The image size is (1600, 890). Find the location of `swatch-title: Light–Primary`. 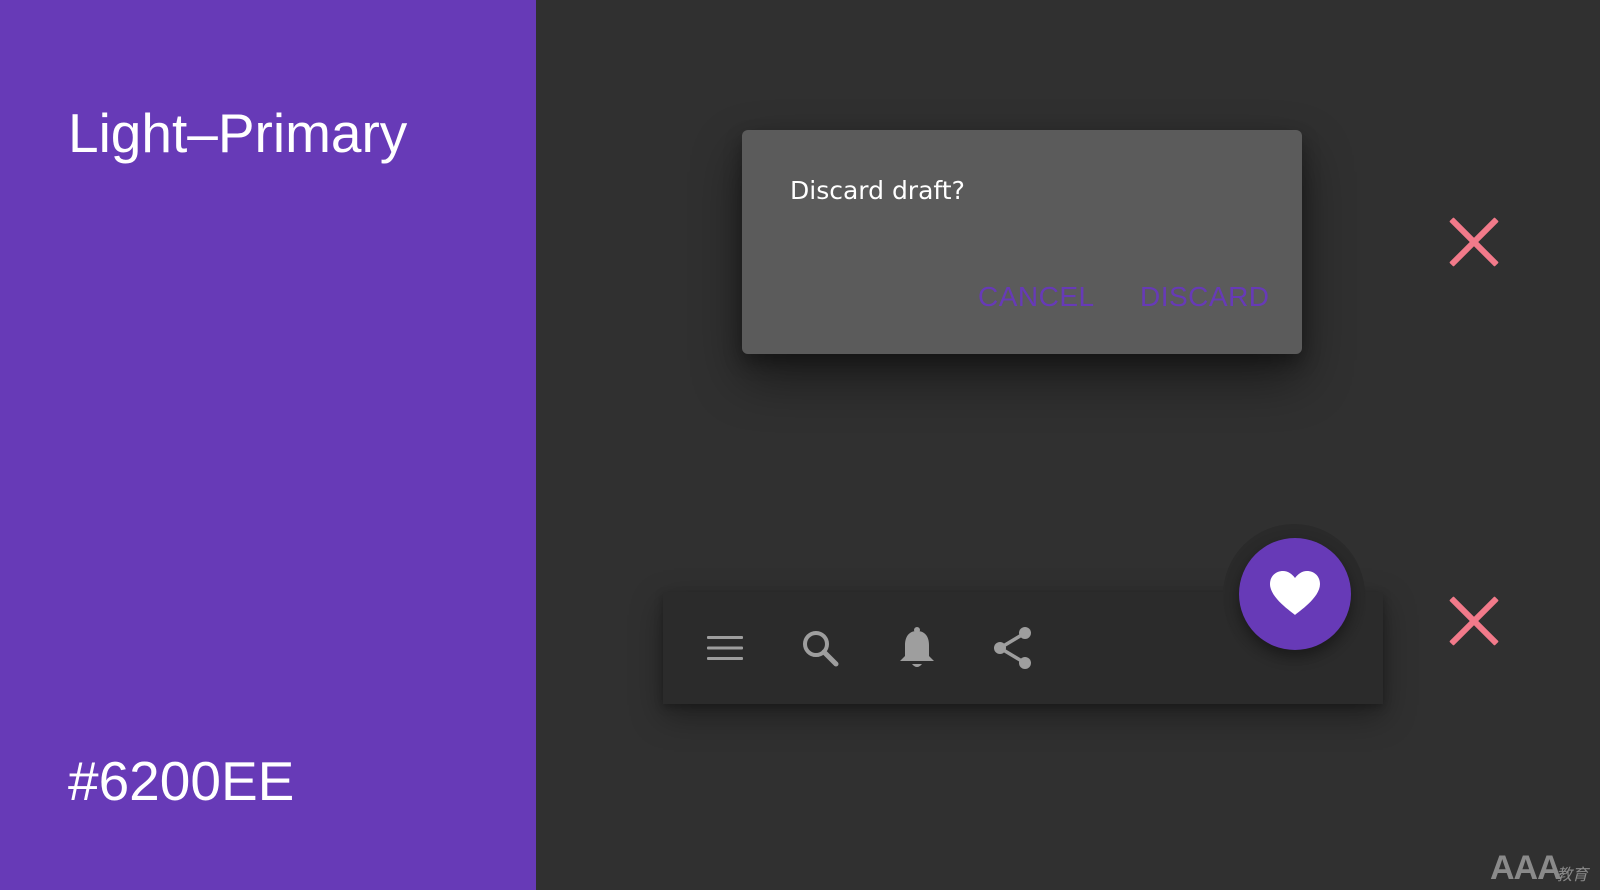

swatch-title: Light–Primary is located at coordinates (238, 133).